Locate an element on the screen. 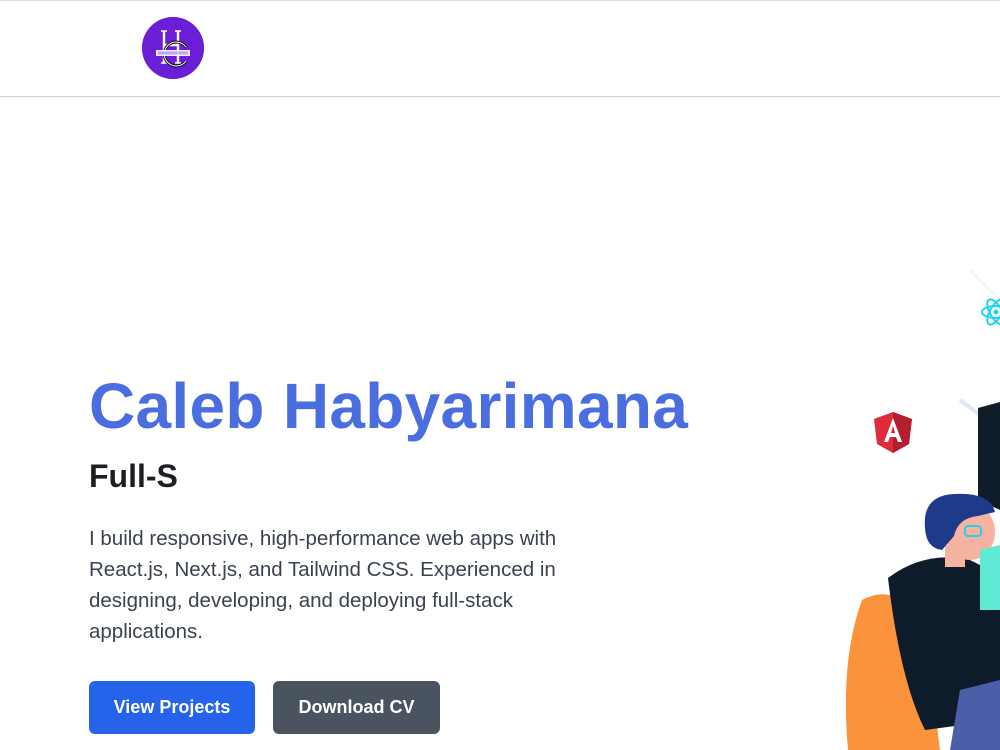 The width and height of the screenshot is (1000, 750). navbar is located at coordinates (500, 48).